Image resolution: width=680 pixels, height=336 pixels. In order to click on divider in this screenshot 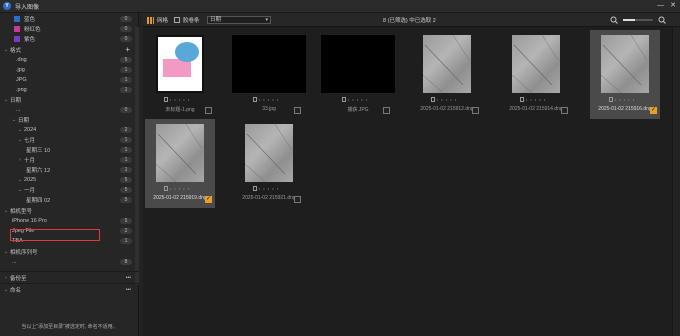, I will do `click(69, 283)`.